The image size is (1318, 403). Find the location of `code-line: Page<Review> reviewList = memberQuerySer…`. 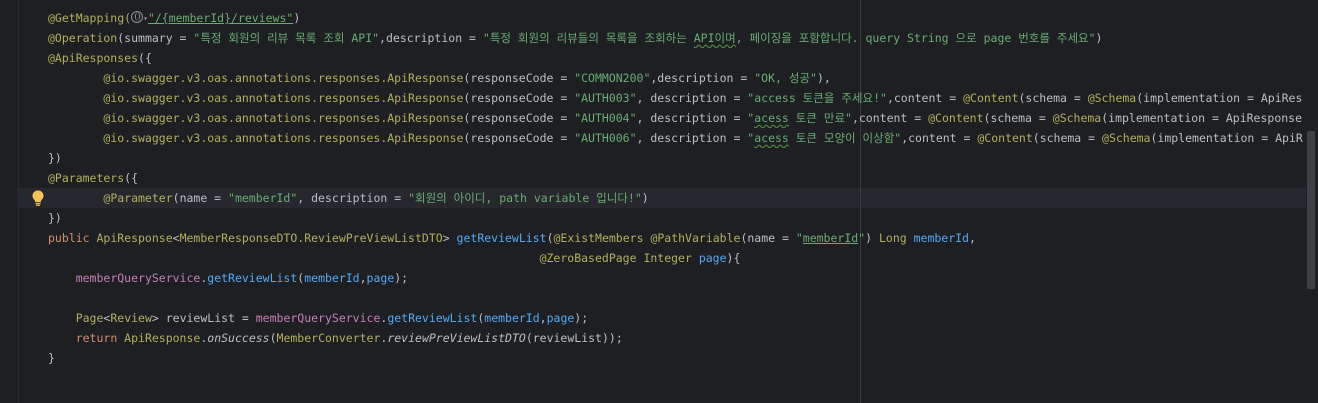

code-line: Page<Review> reviewList = memberQuerySer… is located at coordinates (678, 318).